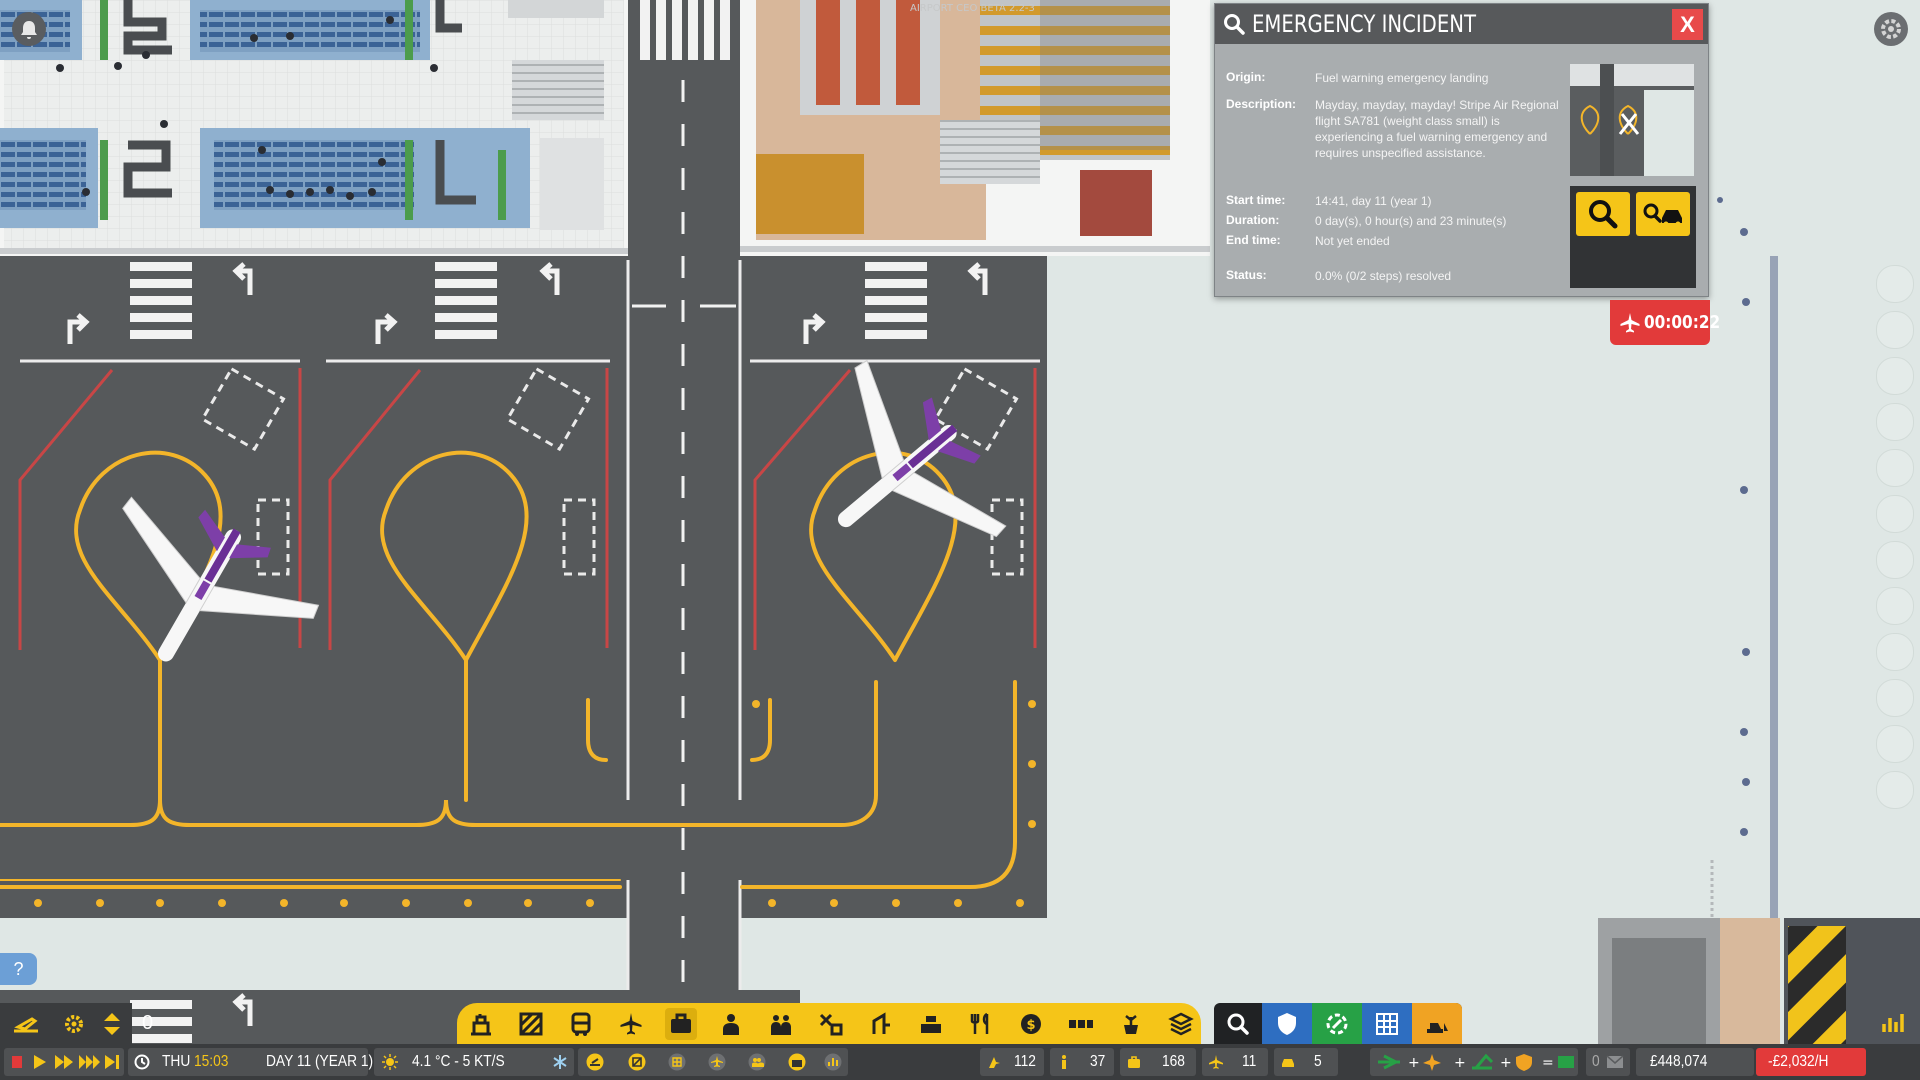 The width and height of the screenshot is (1920, 1080). What do you see at coordinates (1287, 1024) in the screenshot?
I see `overlay-security` at bounding box center [1287, 1024].